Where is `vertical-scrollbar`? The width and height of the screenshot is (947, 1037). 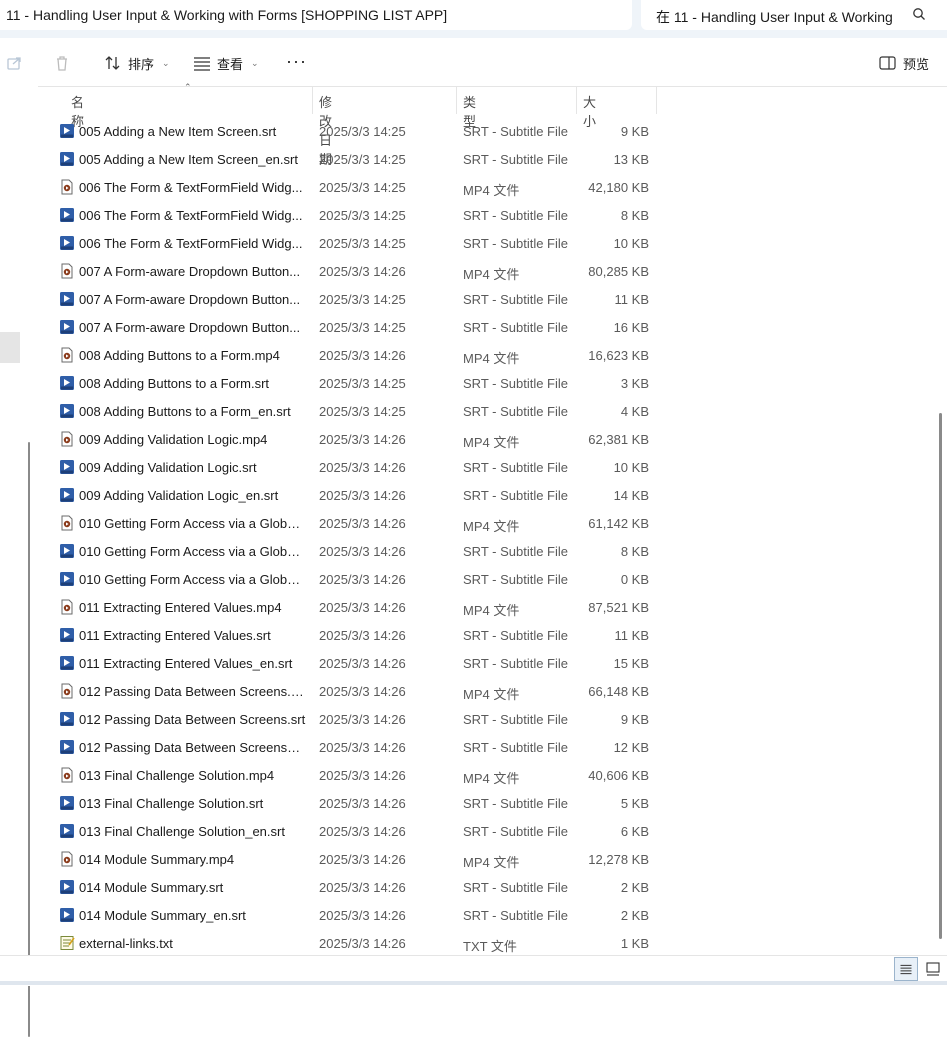 vertical-scrollbar is located at coordinates (940, 676).